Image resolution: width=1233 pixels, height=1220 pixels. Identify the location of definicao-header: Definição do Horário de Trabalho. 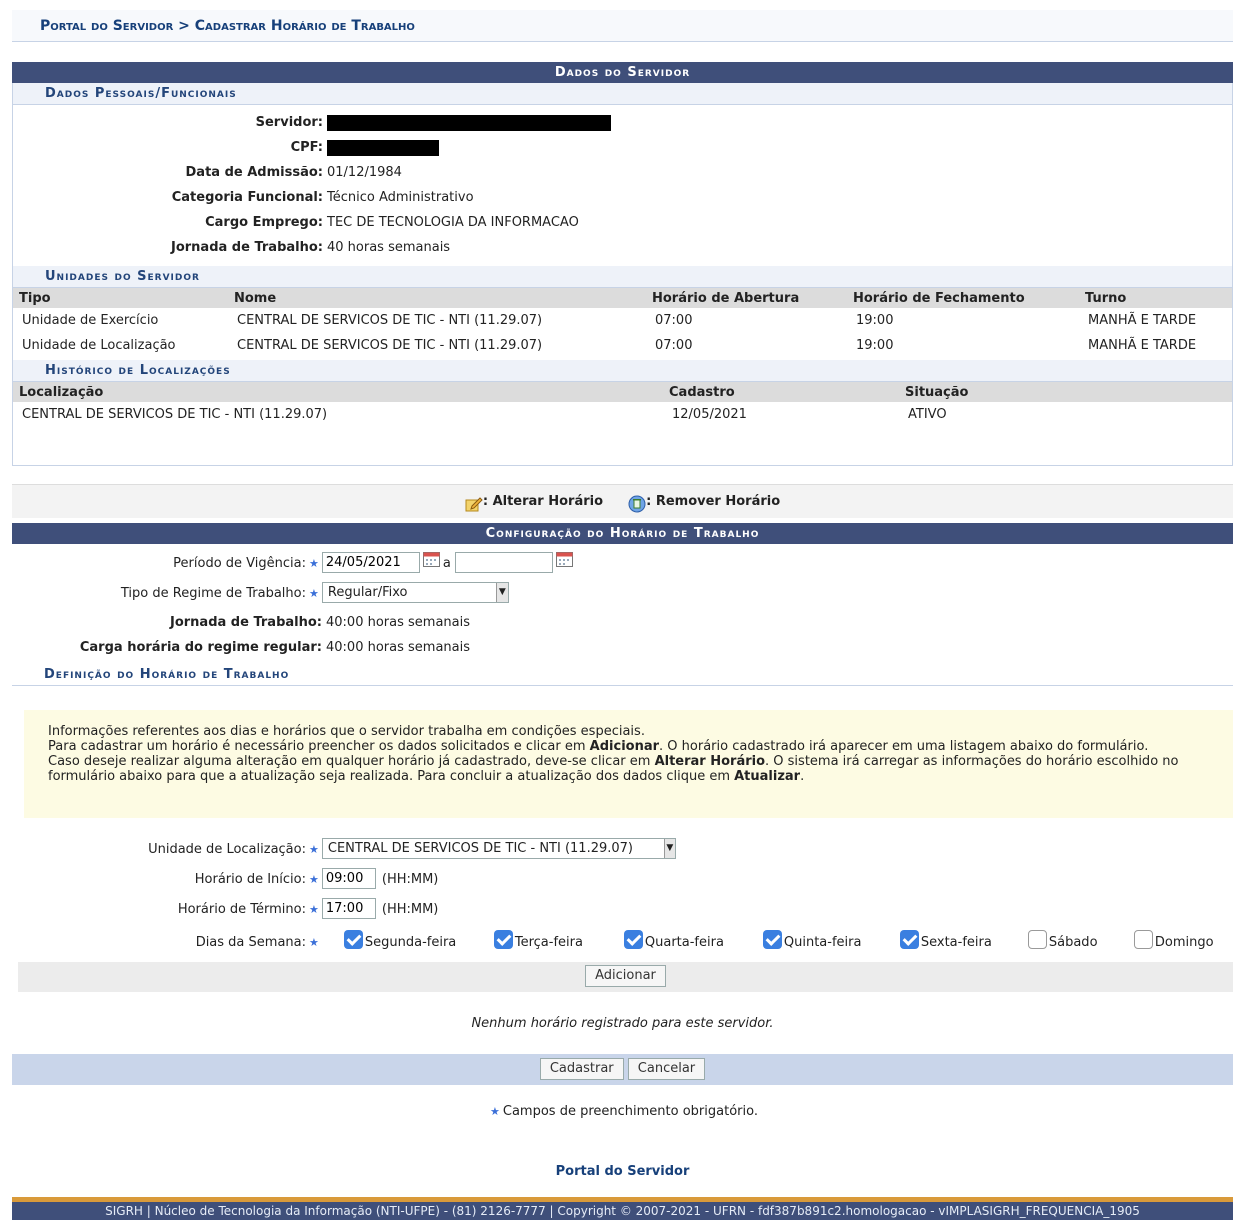
(622, 675).